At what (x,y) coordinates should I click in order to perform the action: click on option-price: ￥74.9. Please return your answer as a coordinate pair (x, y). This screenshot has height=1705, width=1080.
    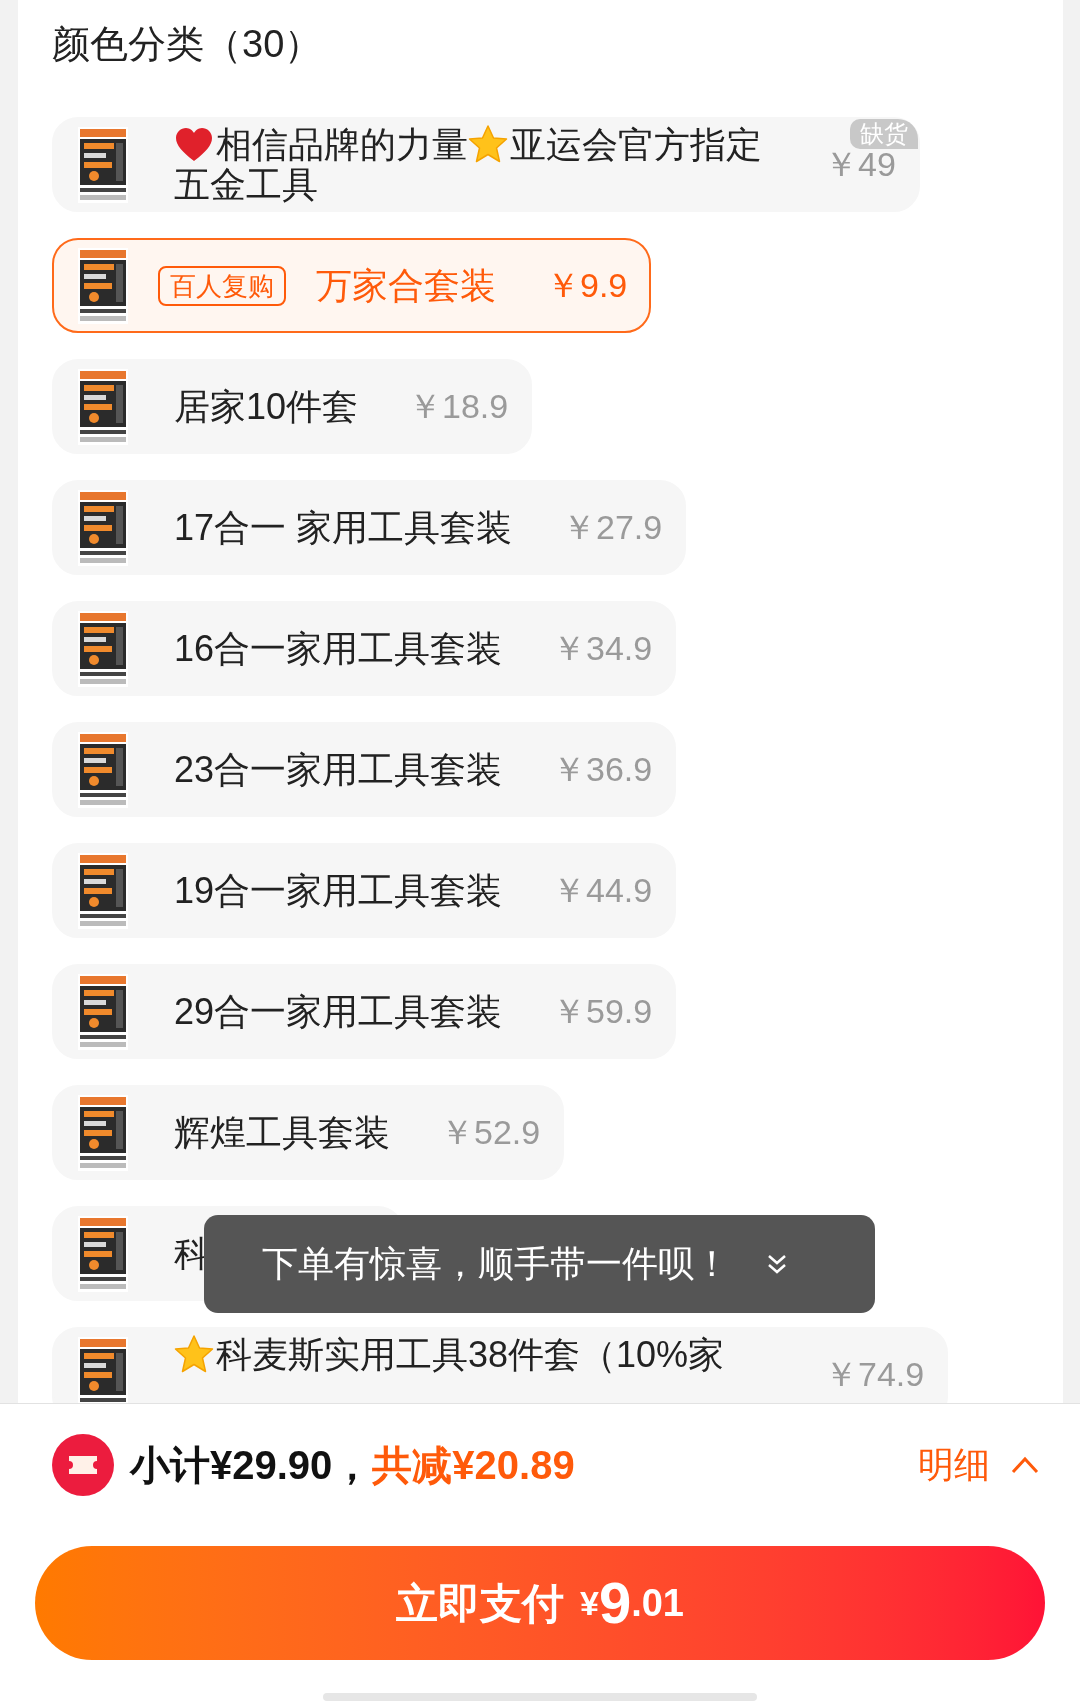
    Looking at the image, I should click on (874, 1374).